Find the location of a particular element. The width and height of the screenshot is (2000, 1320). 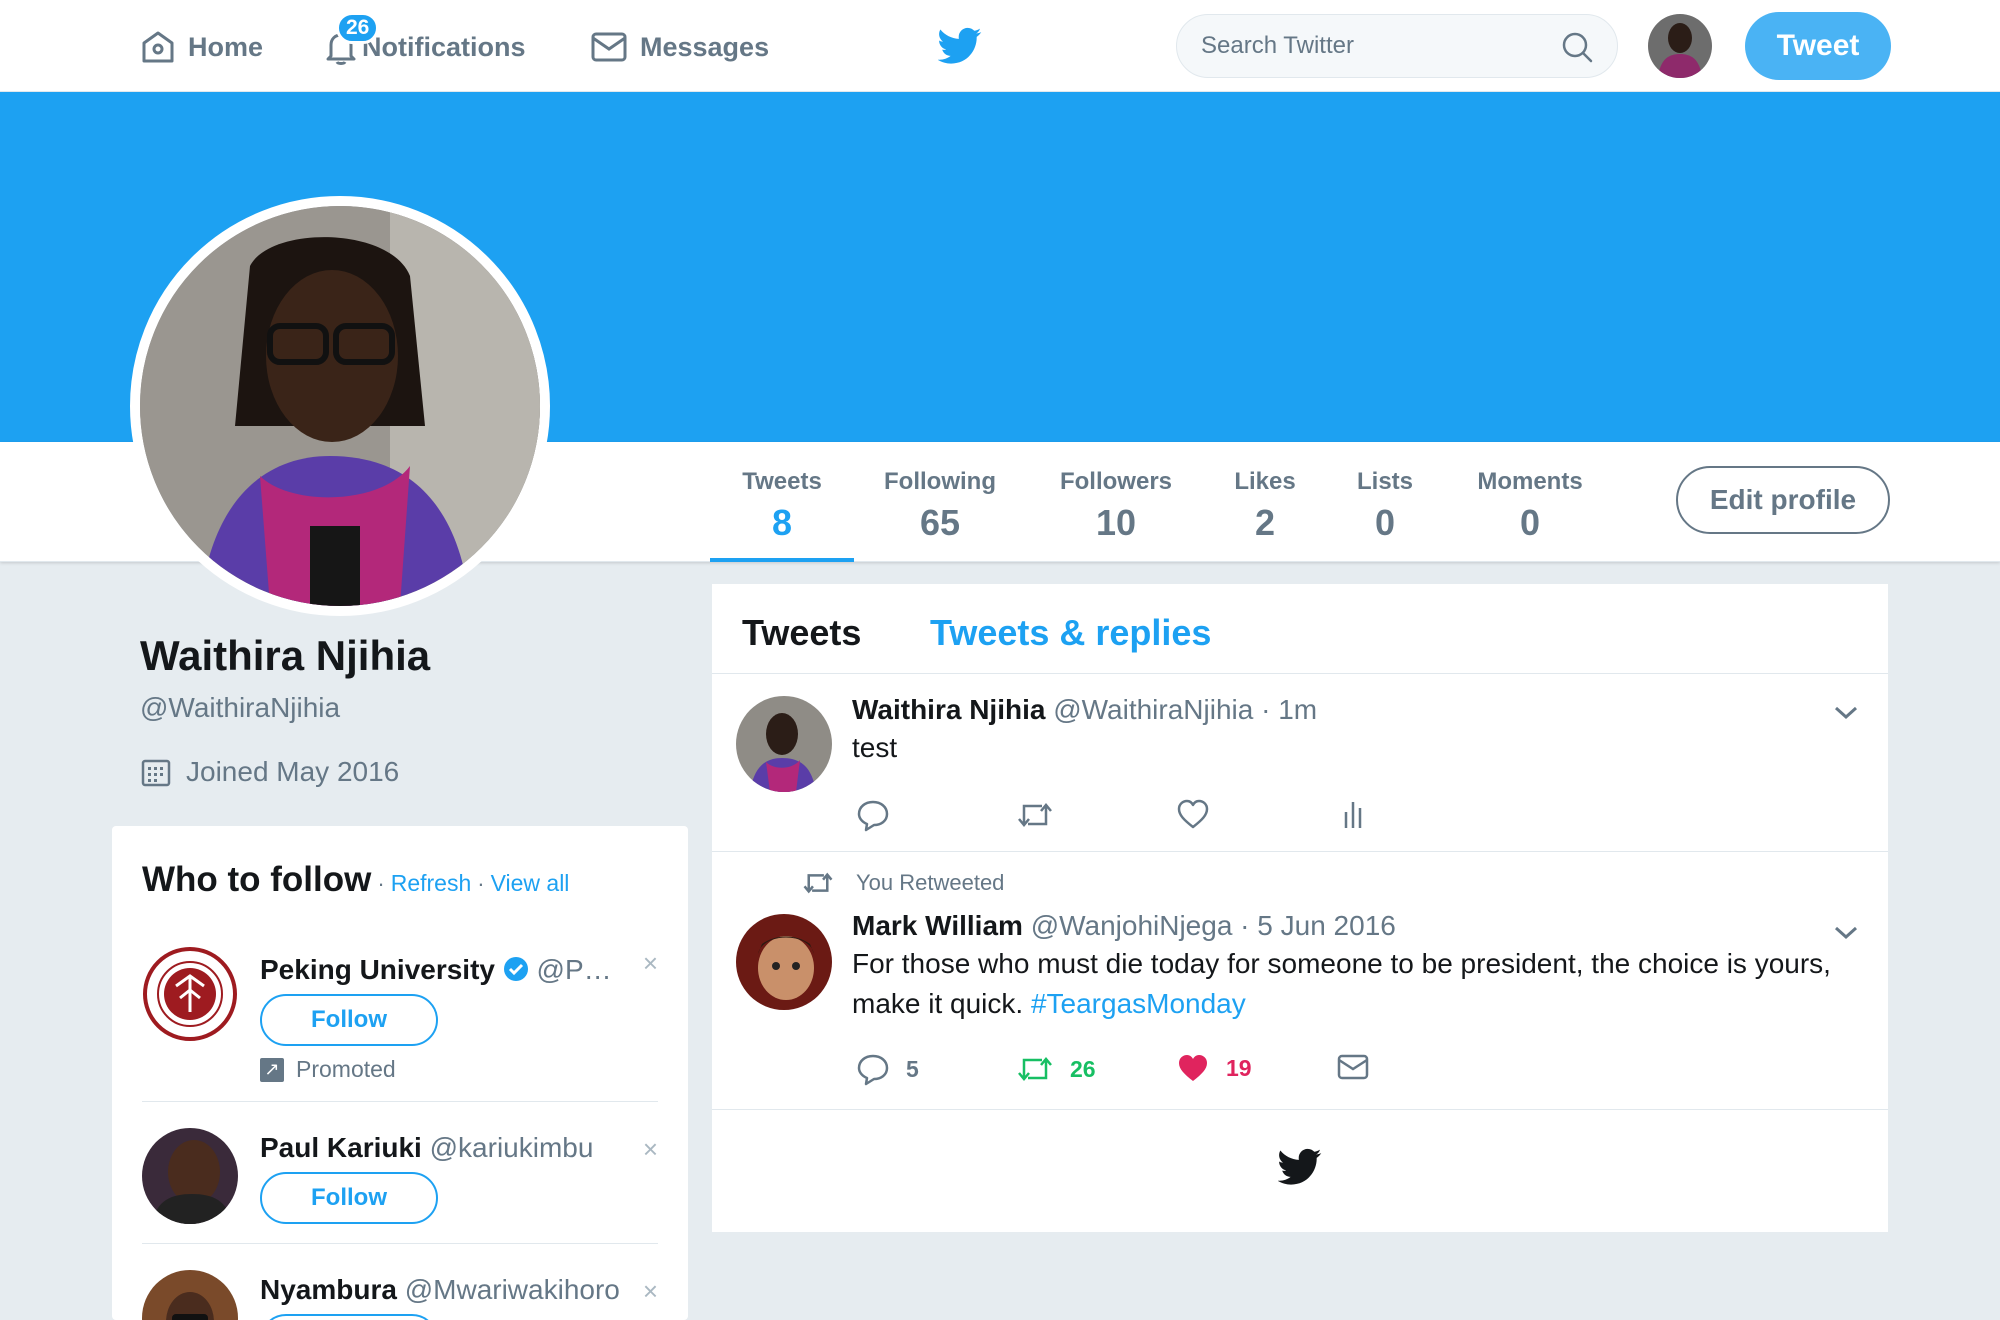

follow-button is located at coordinates (349, 1317).